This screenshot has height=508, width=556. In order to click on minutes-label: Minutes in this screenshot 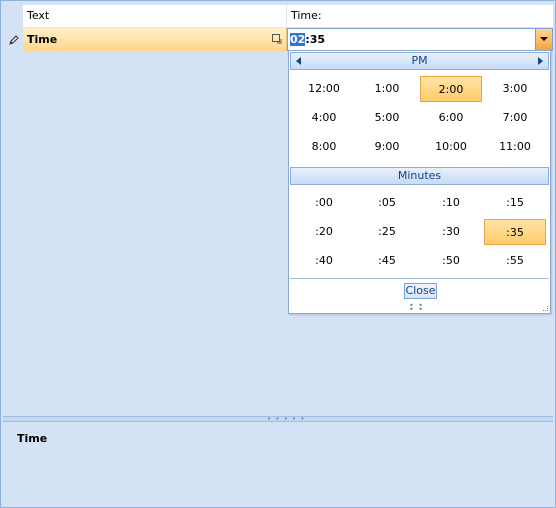, I will do `click(419, 175)`.